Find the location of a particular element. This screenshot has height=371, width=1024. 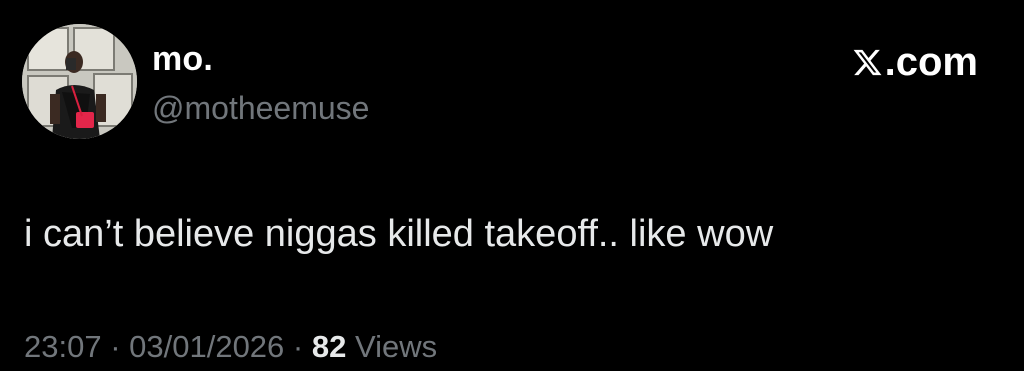

brand-watermark: .com is located at coordinates (915, 62).